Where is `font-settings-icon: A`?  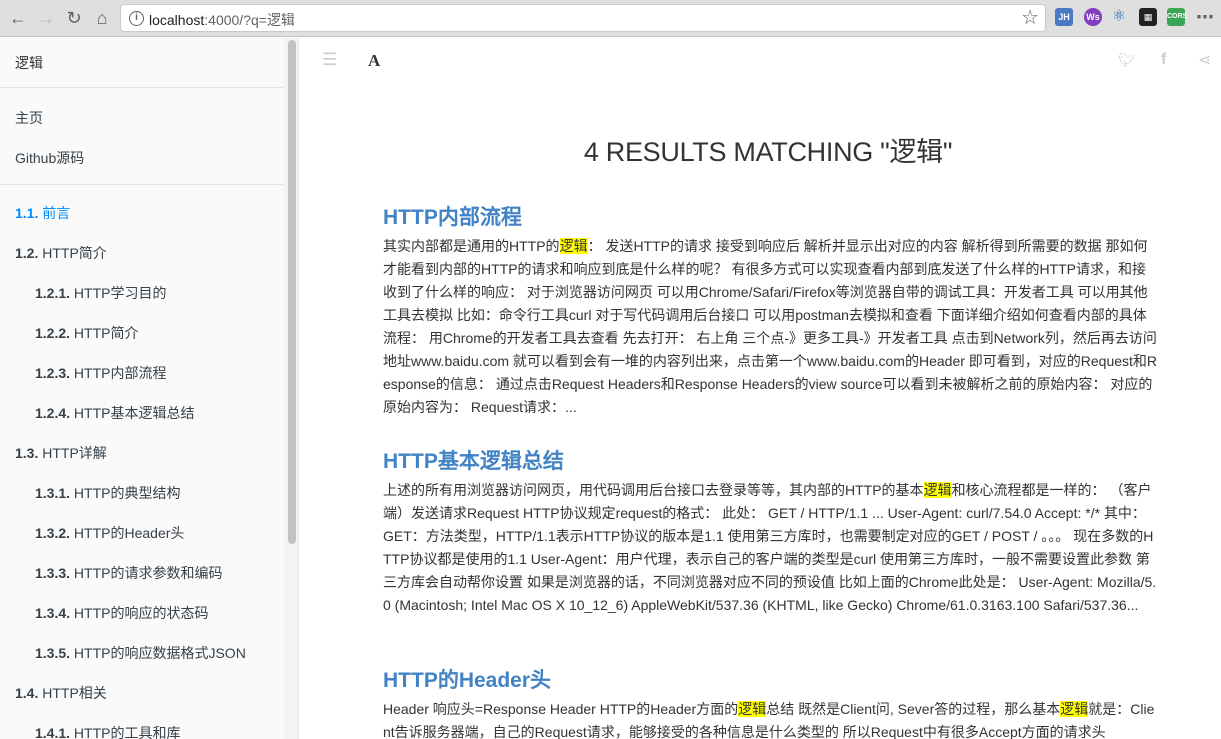
font-settings-icon: A is located at coordinates (374, 61).